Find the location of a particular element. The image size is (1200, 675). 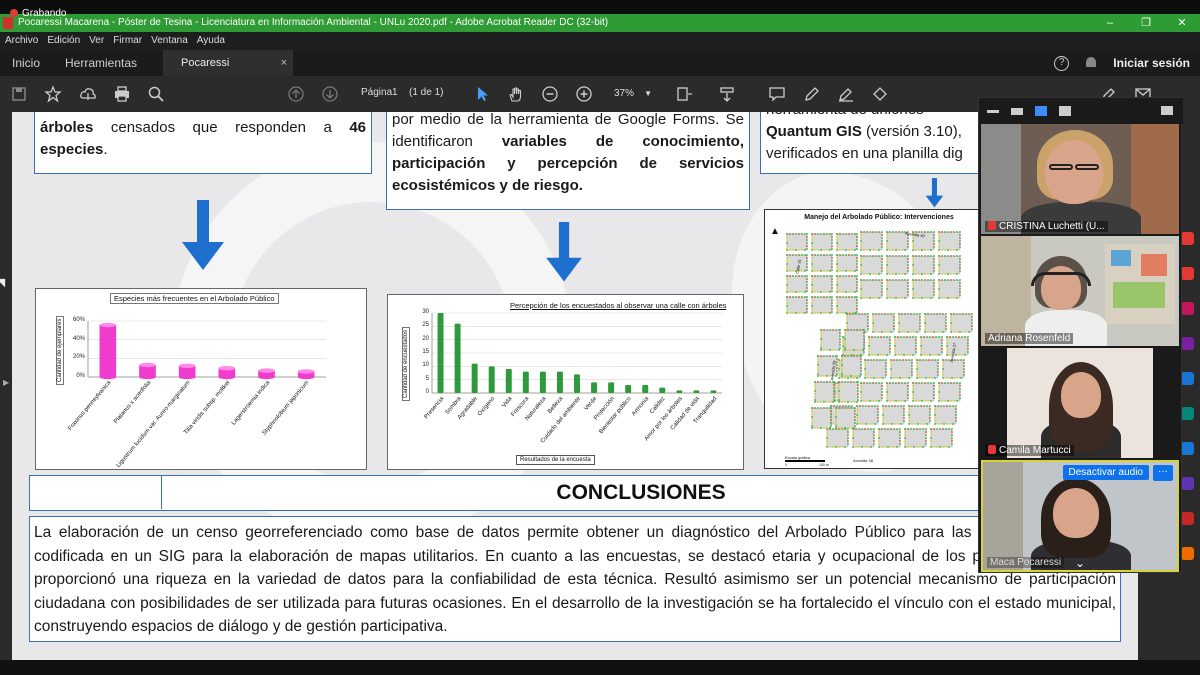

page-number-input: 1 is located at coordinates (395, 92).